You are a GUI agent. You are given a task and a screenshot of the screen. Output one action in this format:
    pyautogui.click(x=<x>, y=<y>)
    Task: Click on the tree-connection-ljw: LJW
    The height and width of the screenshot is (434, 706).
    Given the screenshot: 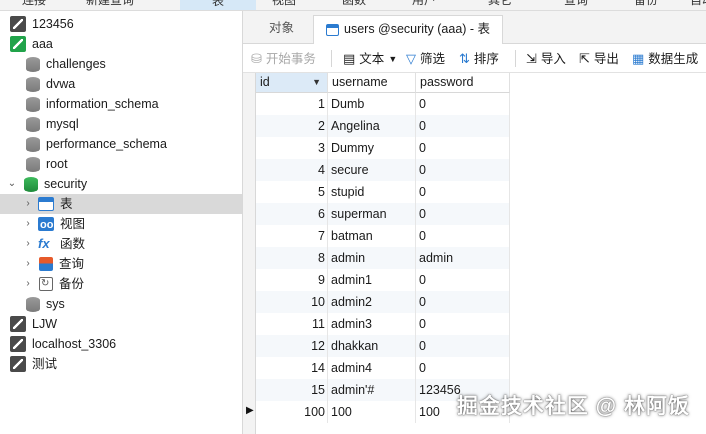 What is the action you would take?
    pyautogui.click(x=33, y=324)
    